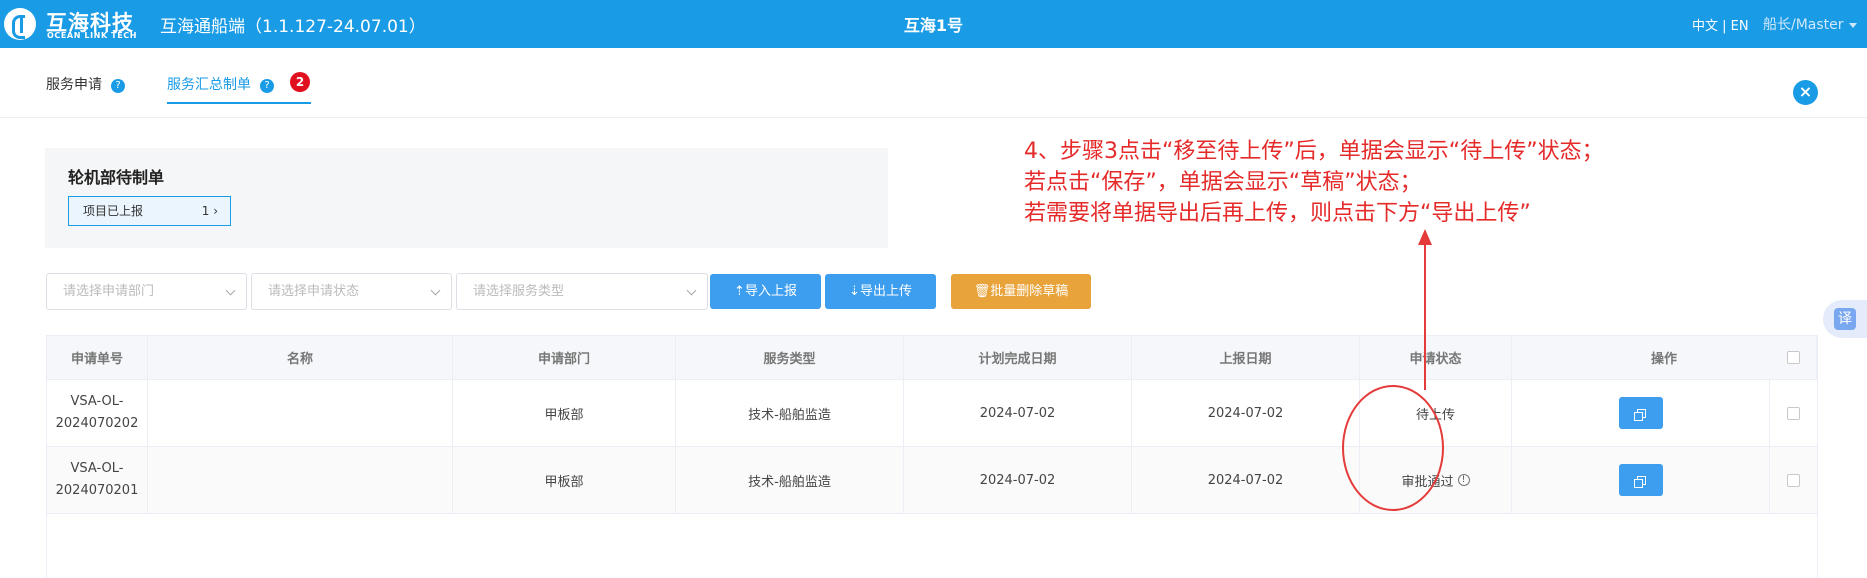  I want to click on tab-label: 服务汇总制单, so click(209, 85).